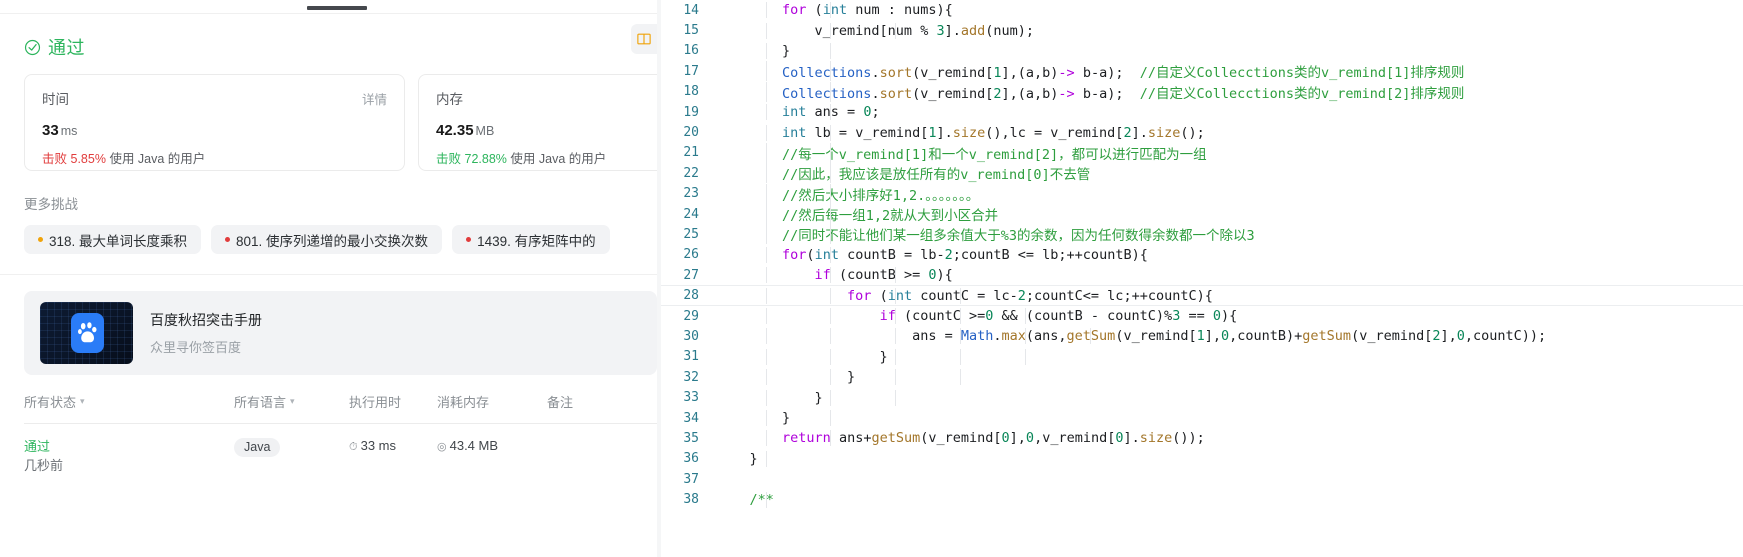 The height and width of the screenshot is (557, 1743). I want to click on runtime-beat-row: 击败 5.85% 使用 Java 的用户, so click(214, 157).